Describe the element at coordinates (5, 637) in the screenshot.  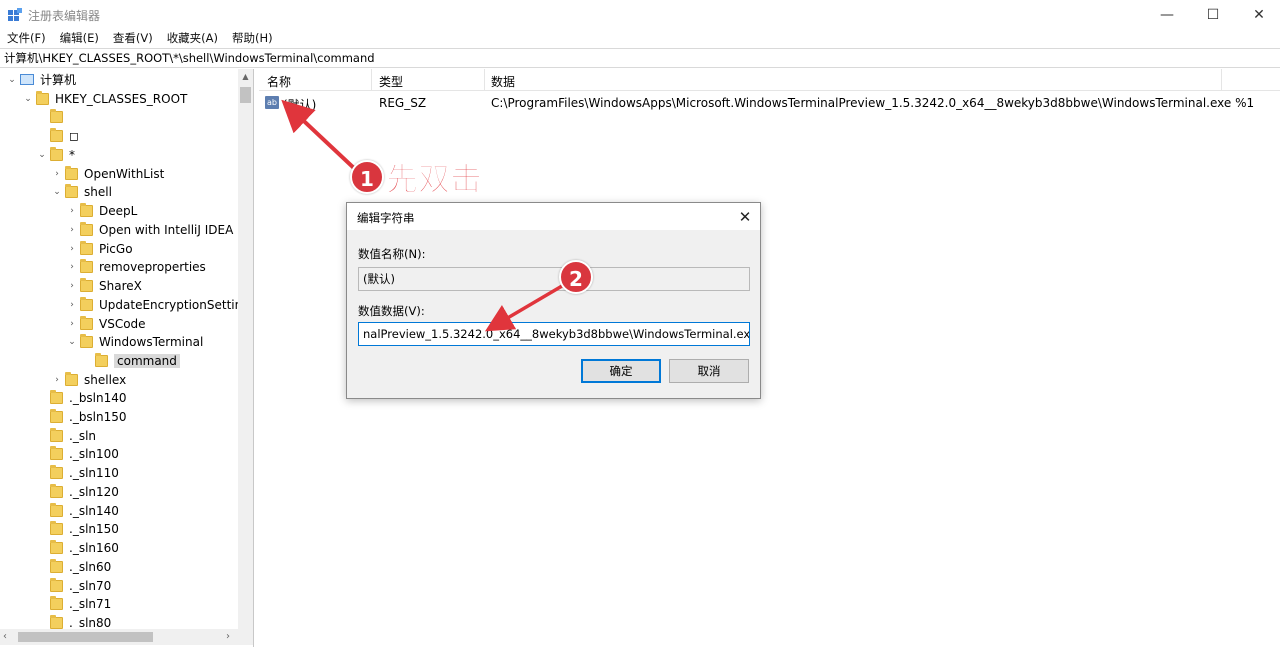
I see `scroll-left-icon: ‹` at that location.